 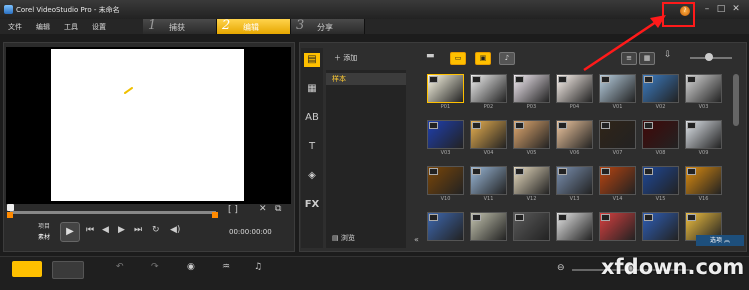 I want to click on open-folder-icon: ▬, so click(x=430, y=56).